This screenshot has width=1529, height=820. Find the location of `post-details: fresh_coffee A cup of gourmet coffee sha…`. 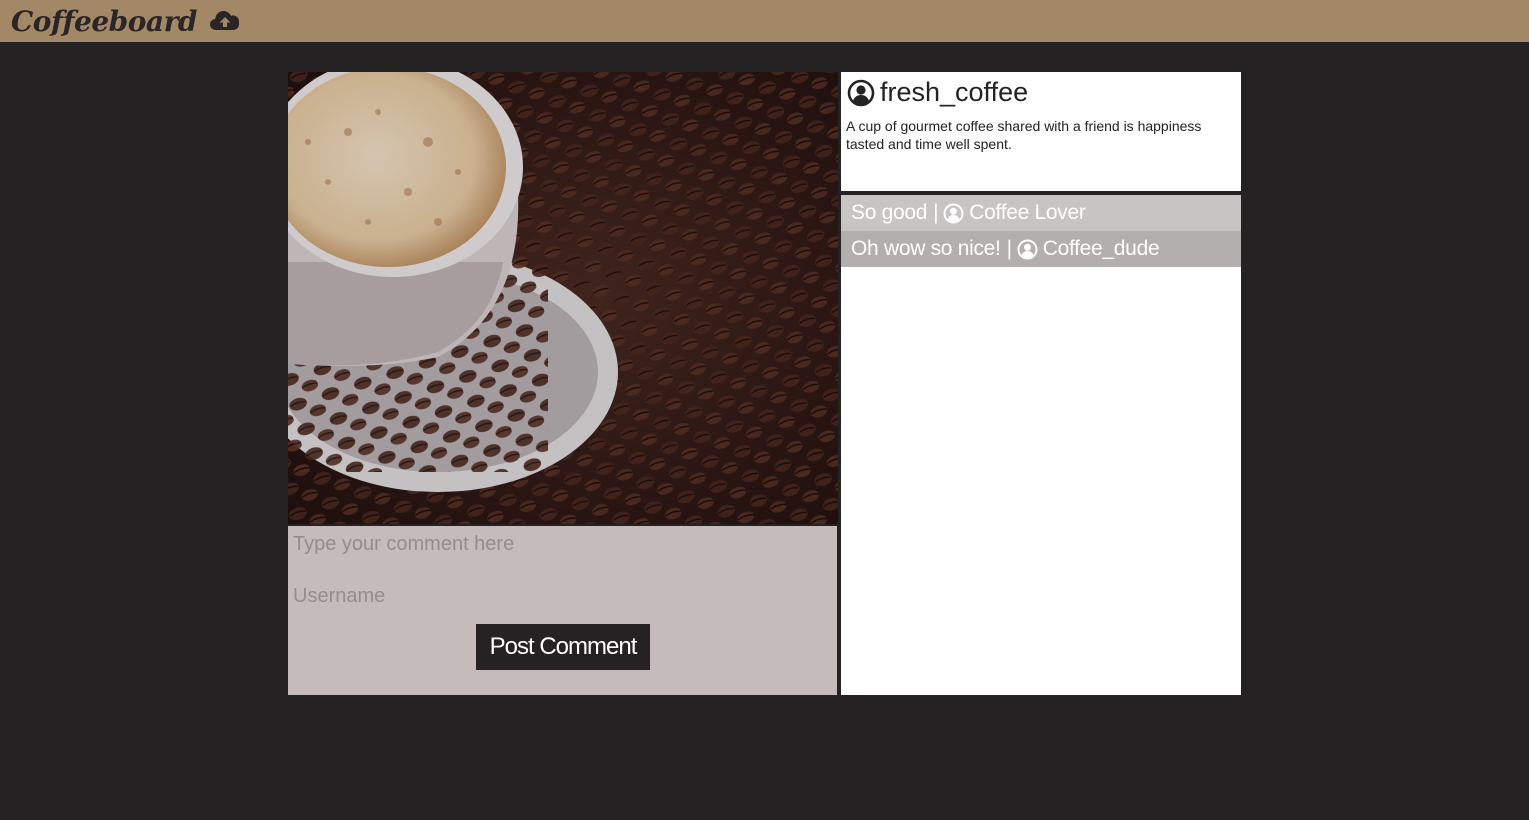

post-details: fresh_coffee A cup of gourmet coffee sha… is located at coordinates (1041, 131).